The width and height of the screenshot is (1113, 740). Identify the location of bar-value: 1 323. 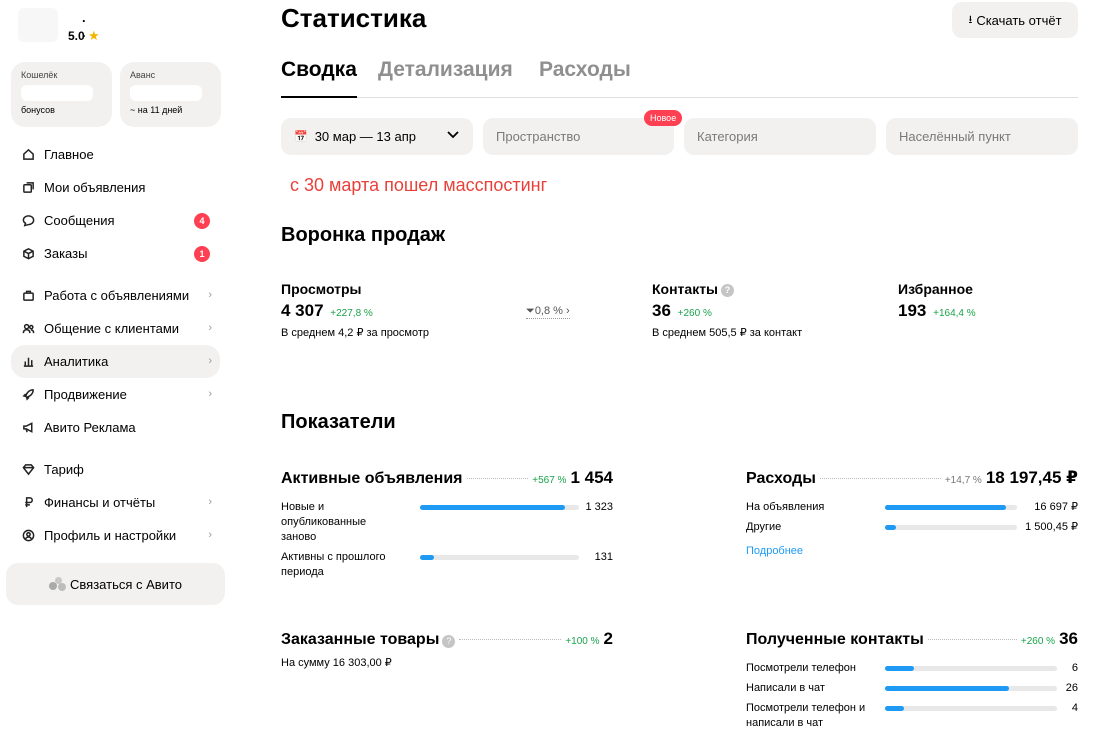
(599, 507).